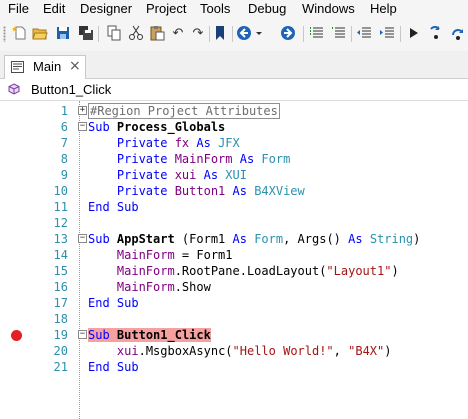 Image resolution: width=468 pixels, height=419 pixels. Describe the element at coordinates (234, 34) in the screenshot. I see `toolbar: ↶ ↷` at that location.